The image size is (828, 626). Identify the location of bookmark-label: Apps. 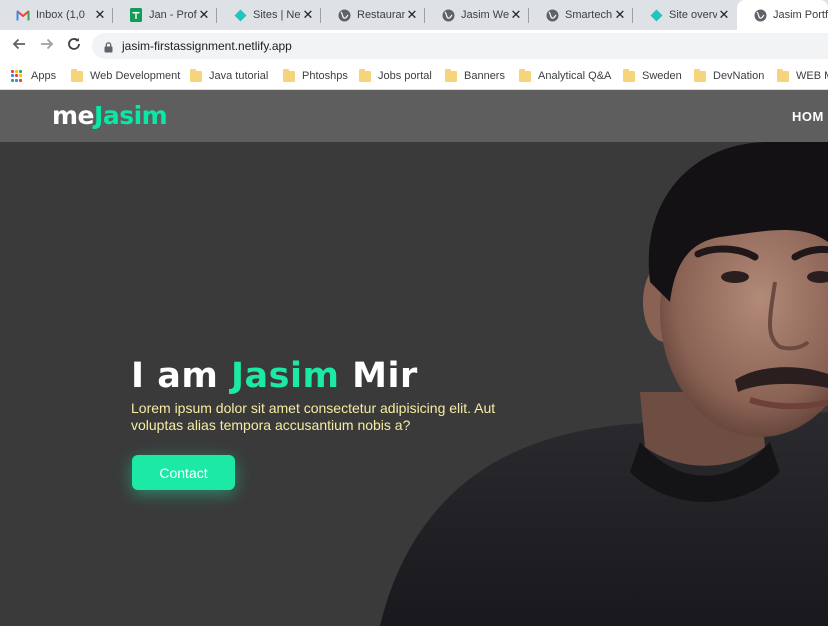
(44, 76).